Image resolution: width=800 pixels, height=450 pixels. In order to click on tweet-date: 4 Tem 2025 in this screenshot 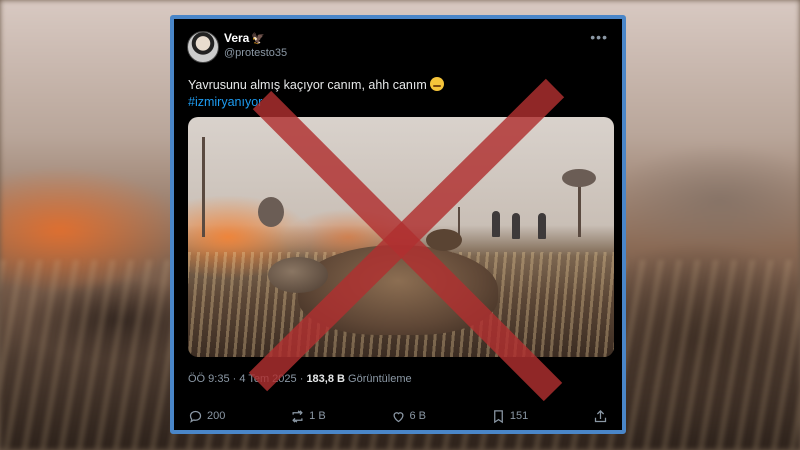, I will do `click(267, 379)`.